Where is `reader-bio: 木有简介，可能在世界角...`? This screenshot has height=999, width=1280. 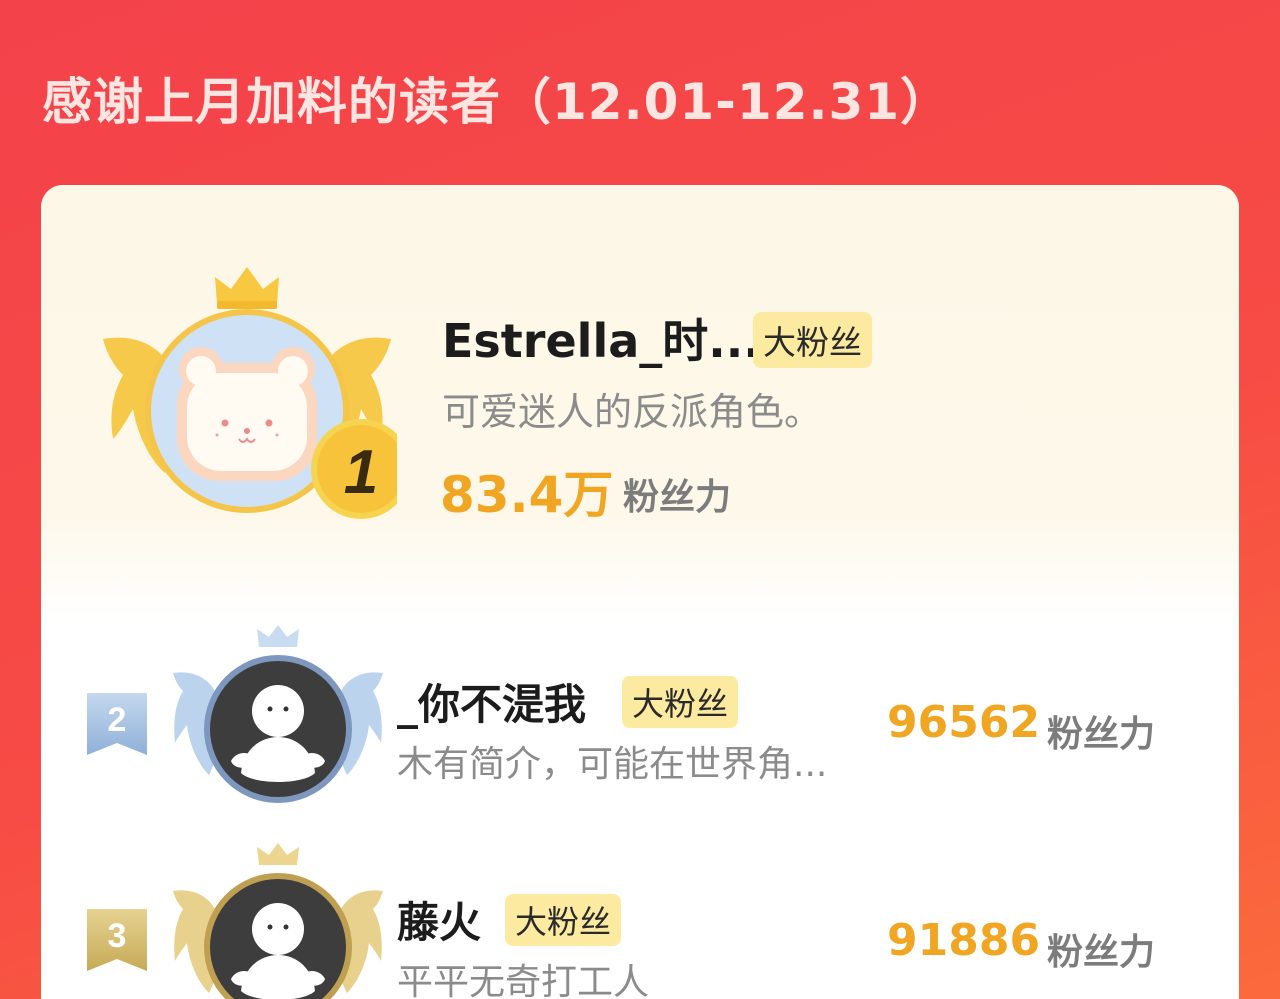 reader-bio: 木有简介，可能在世界角... is located at coordinates (612, 764).